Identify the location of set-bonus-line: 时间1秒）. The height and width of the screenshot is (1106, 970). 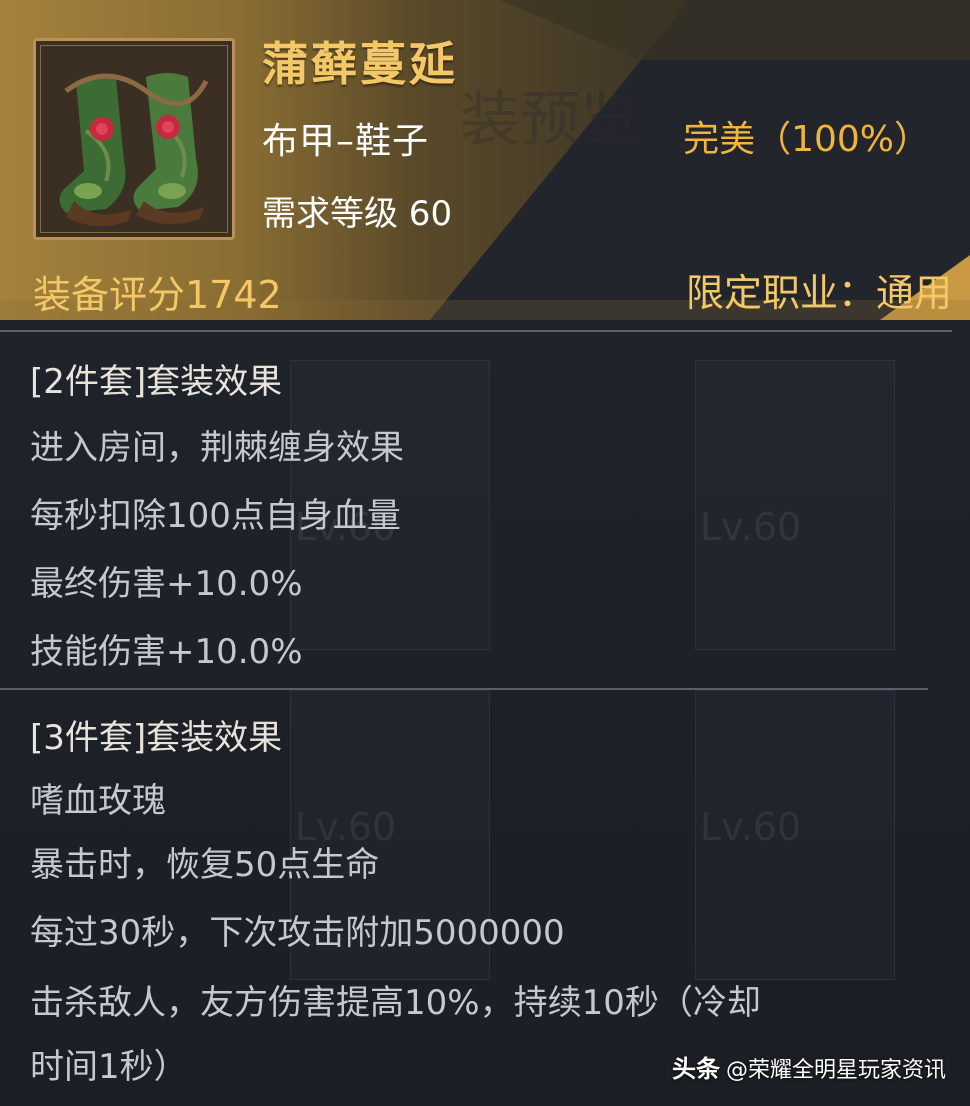
(109, 1067).